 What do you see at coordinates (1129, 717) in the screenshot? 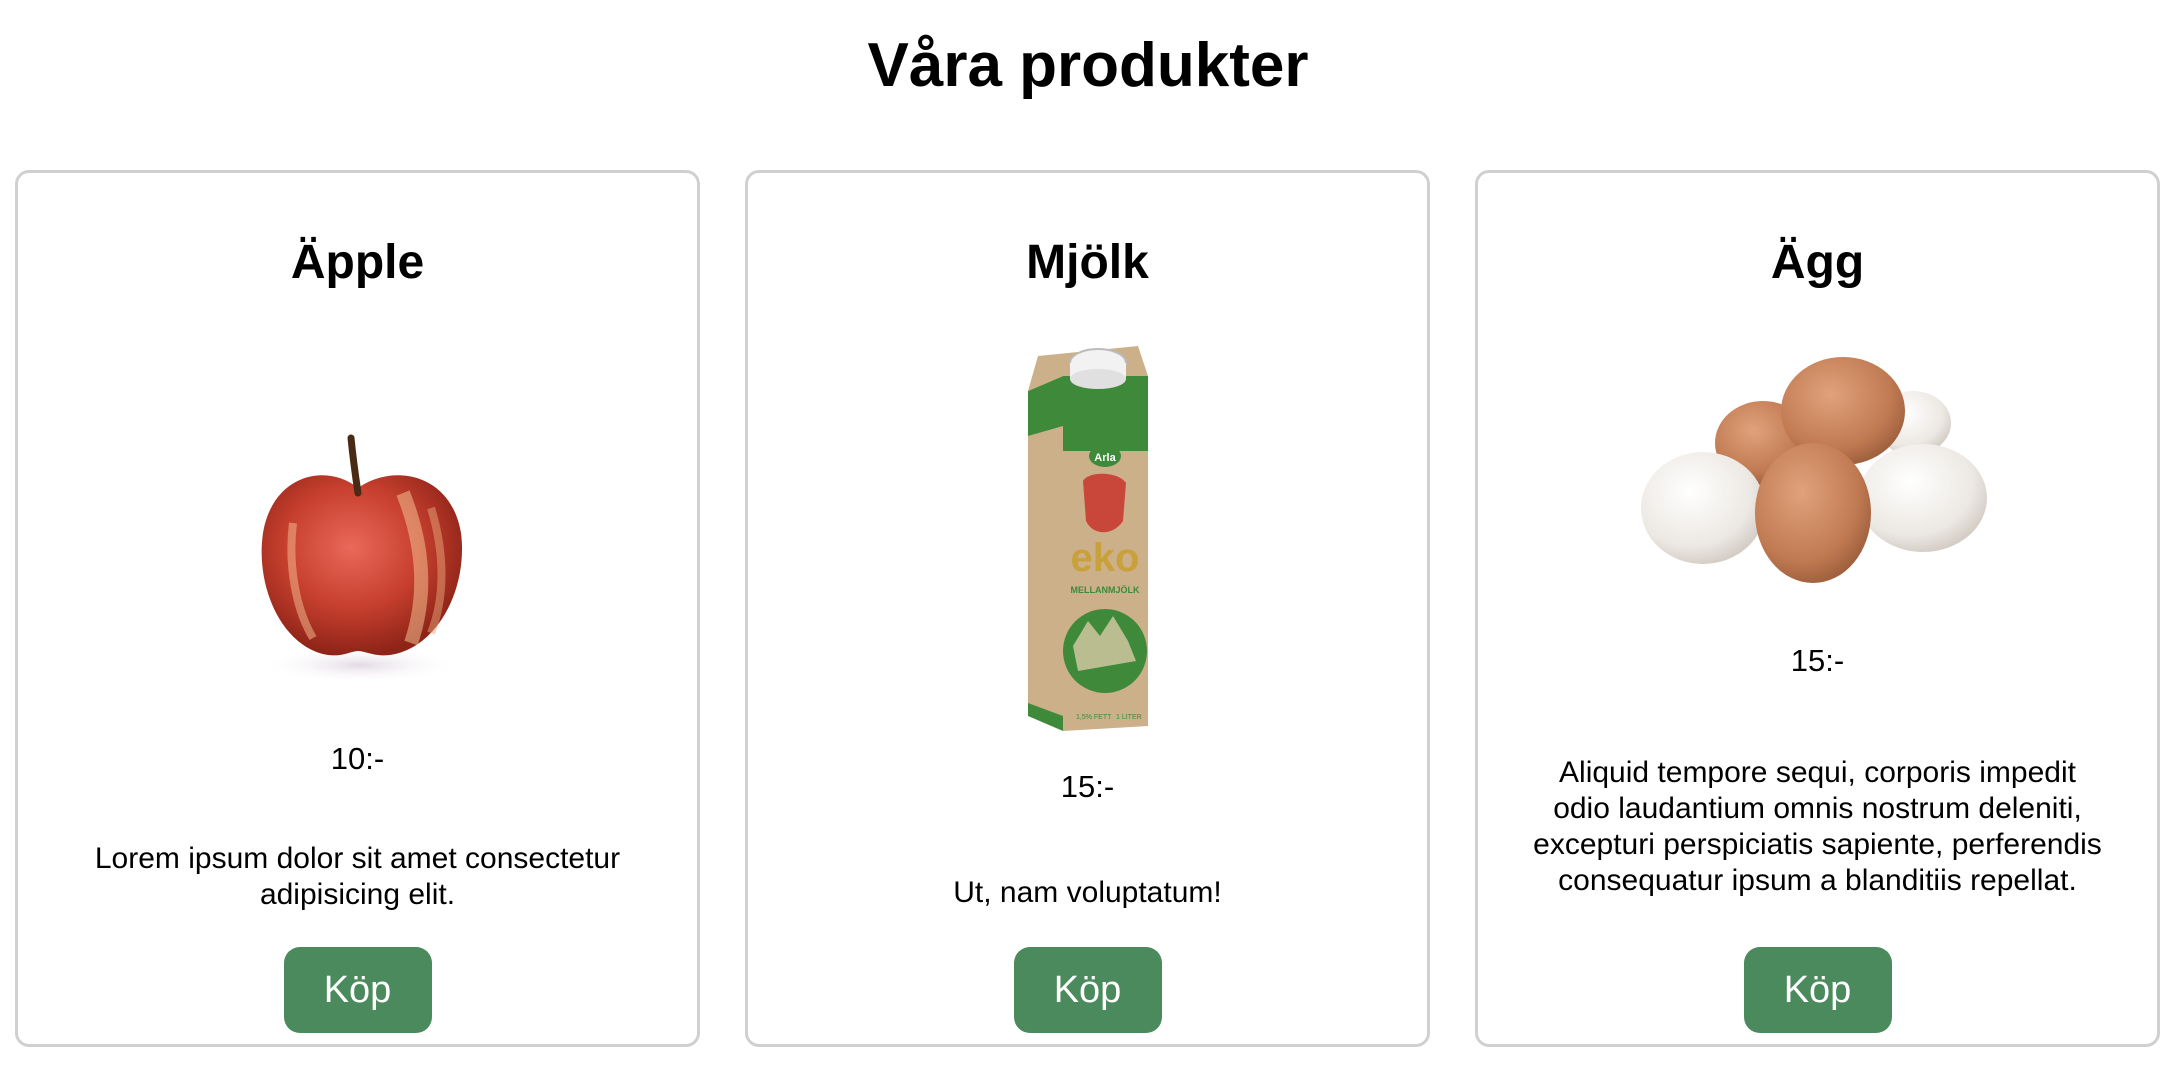
I see `carton-volume-text: 1 LITER` at bounding box center [1129, 717].